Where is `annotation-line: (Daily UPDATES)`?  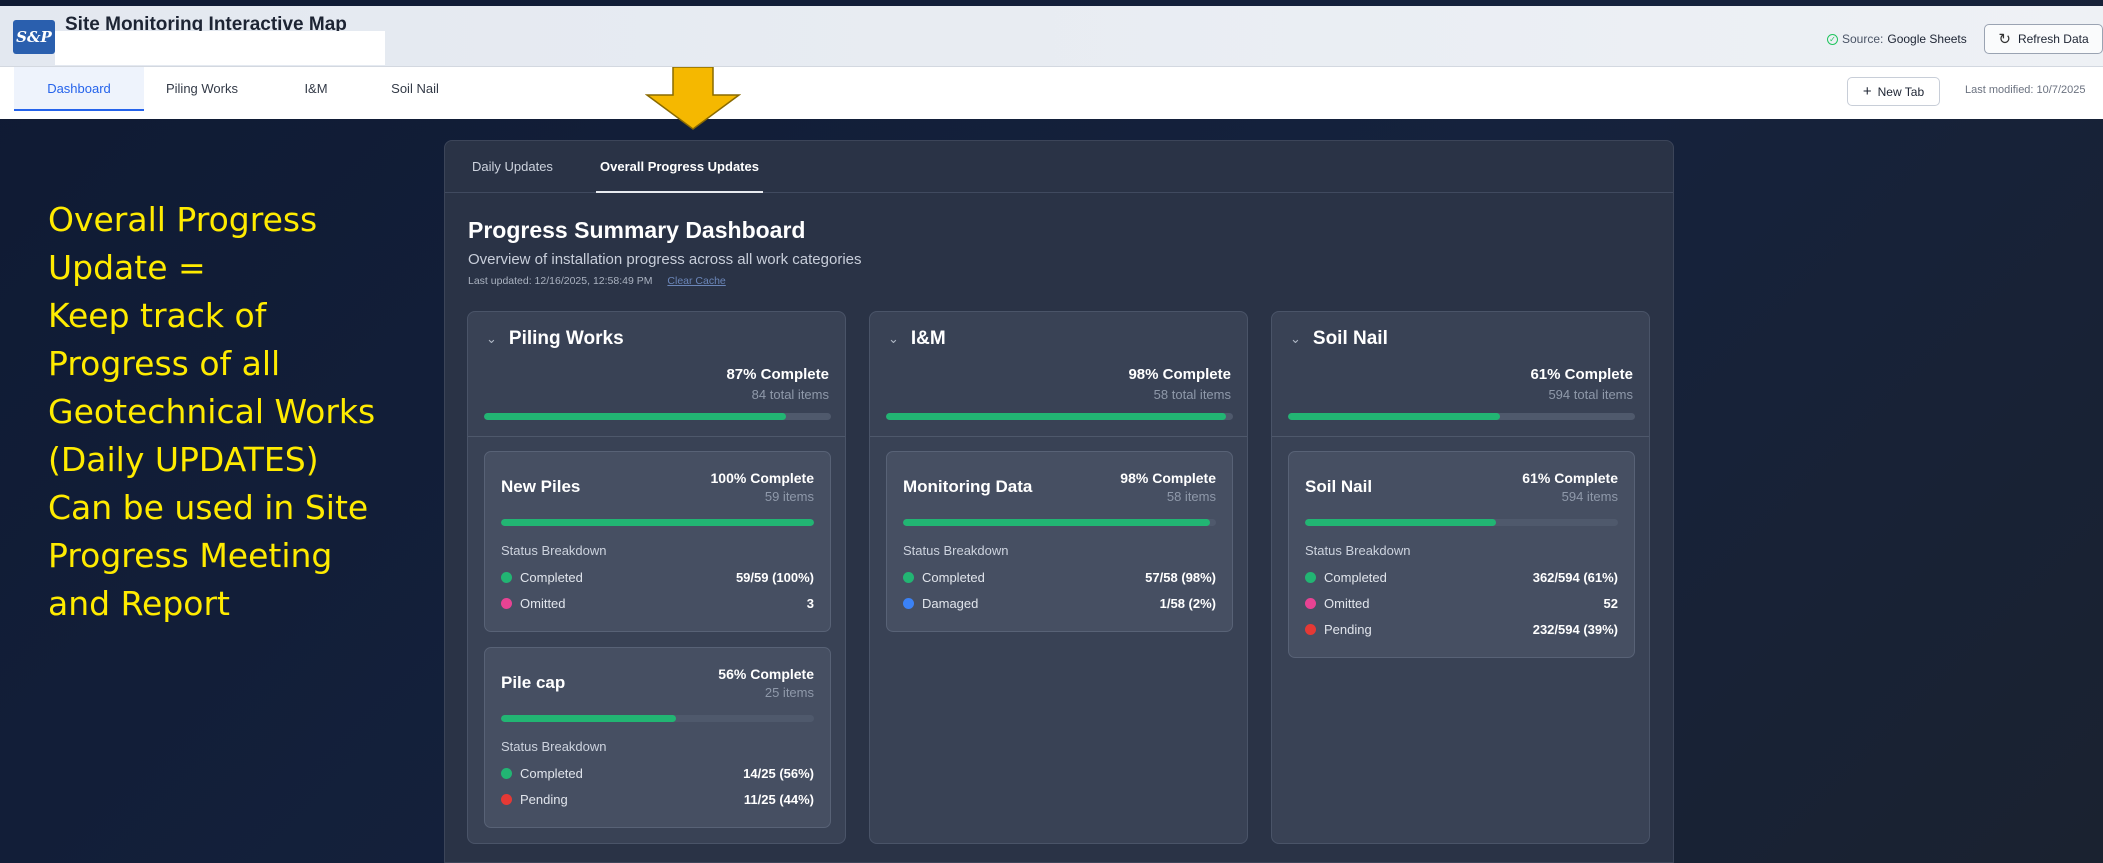 annotation-line: (Daily UPDATES) is located at coordinates (183, 459).